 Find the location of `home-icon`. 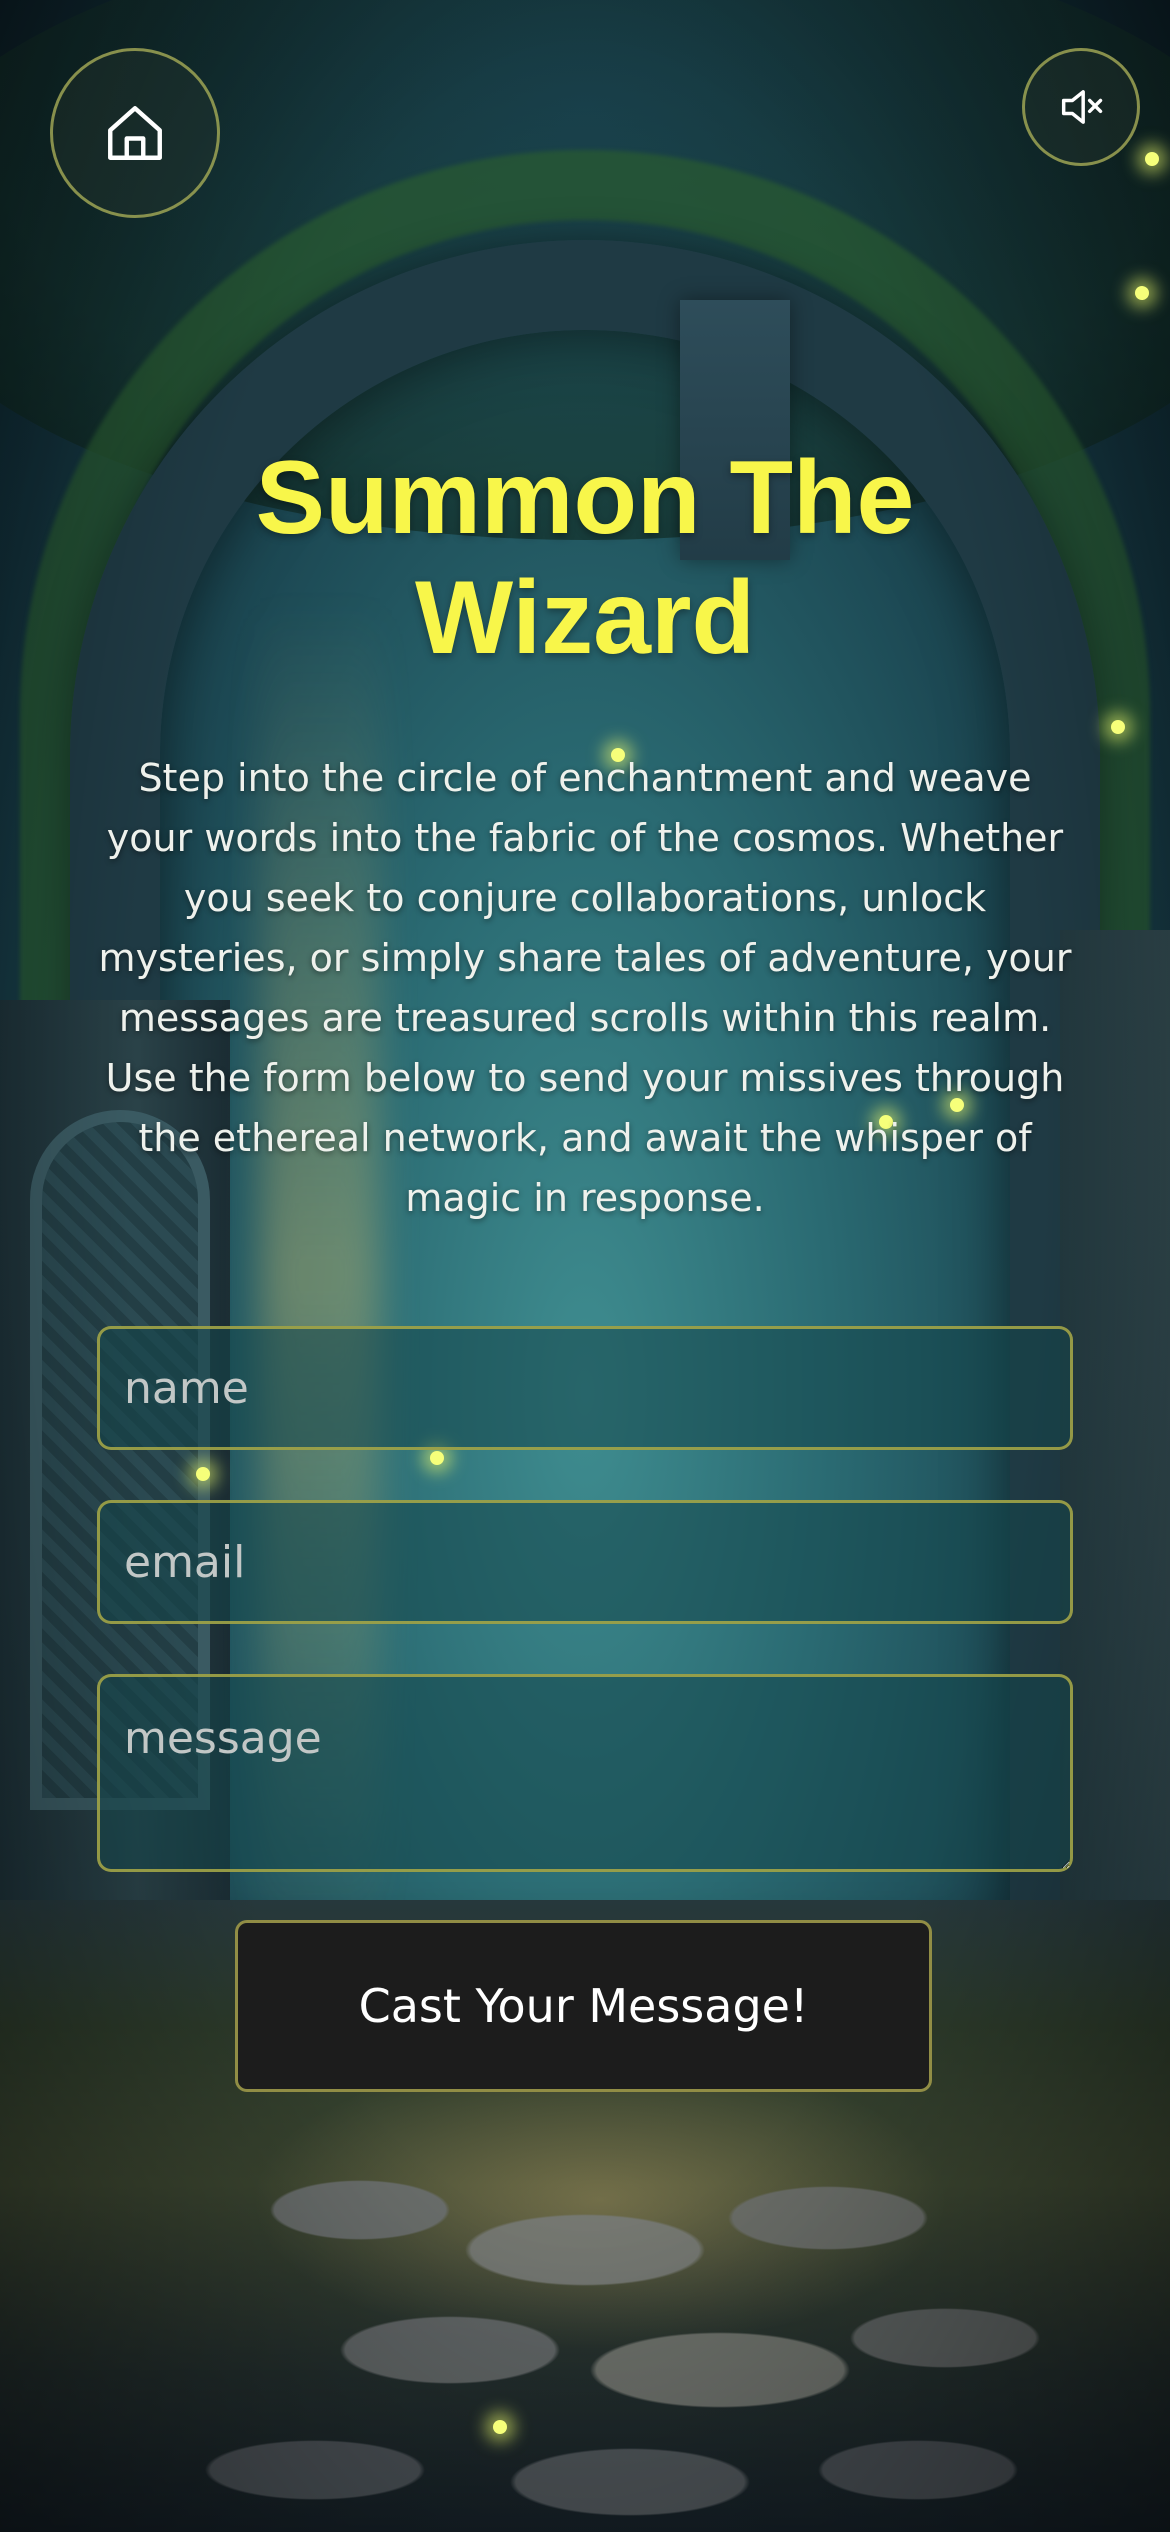

home-icon is located at coordinates (135, 133).